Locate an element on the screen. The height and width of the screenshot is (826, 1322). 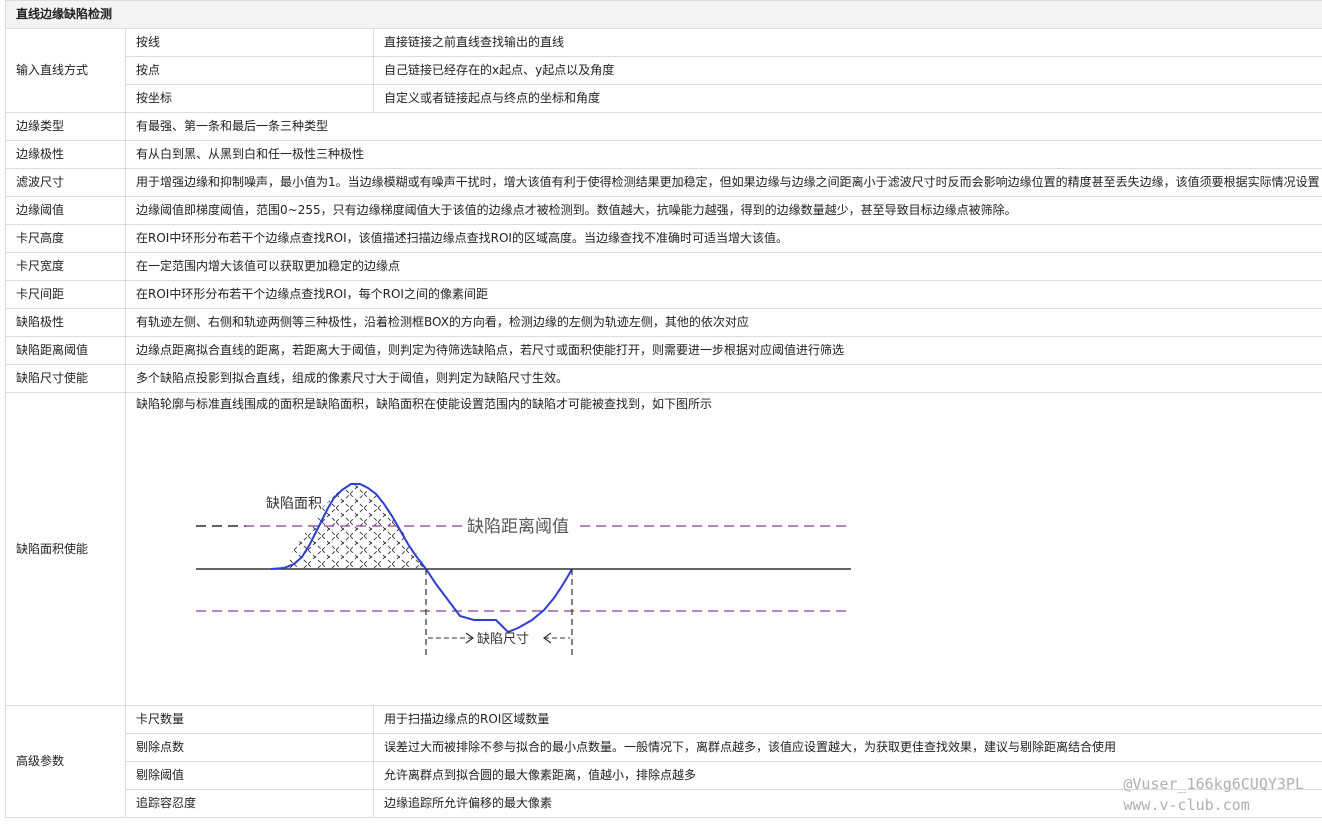
table-row: 卡尺间距 在ROI中环形分布若干个边缘点查找ROI，每个ROI之间的像素间距 is located at coordinates (663, 294).